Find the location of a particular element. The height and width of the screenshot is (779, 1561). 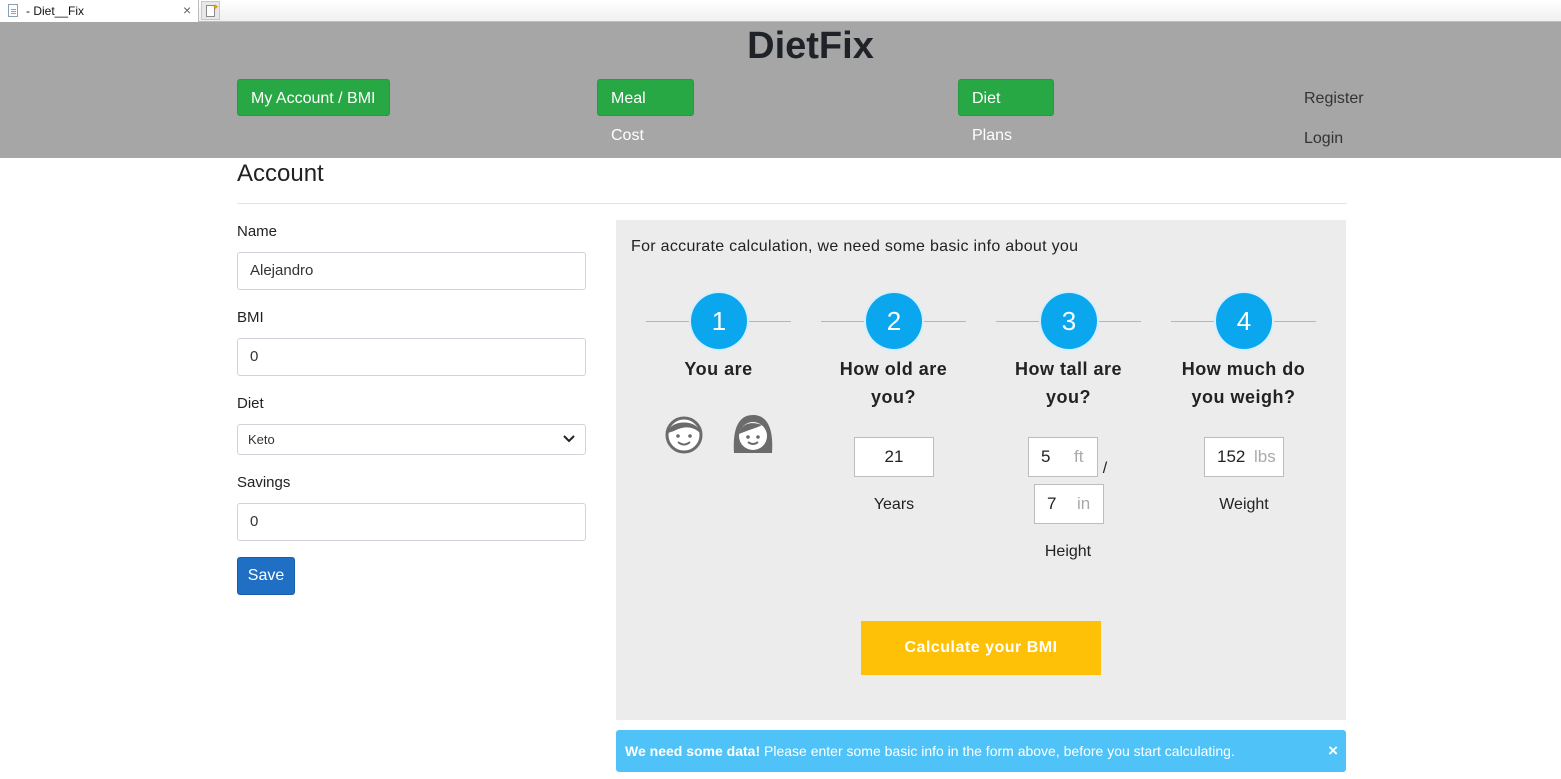

alert-strong-text: We need some data! is located at coordinates (693, 751).